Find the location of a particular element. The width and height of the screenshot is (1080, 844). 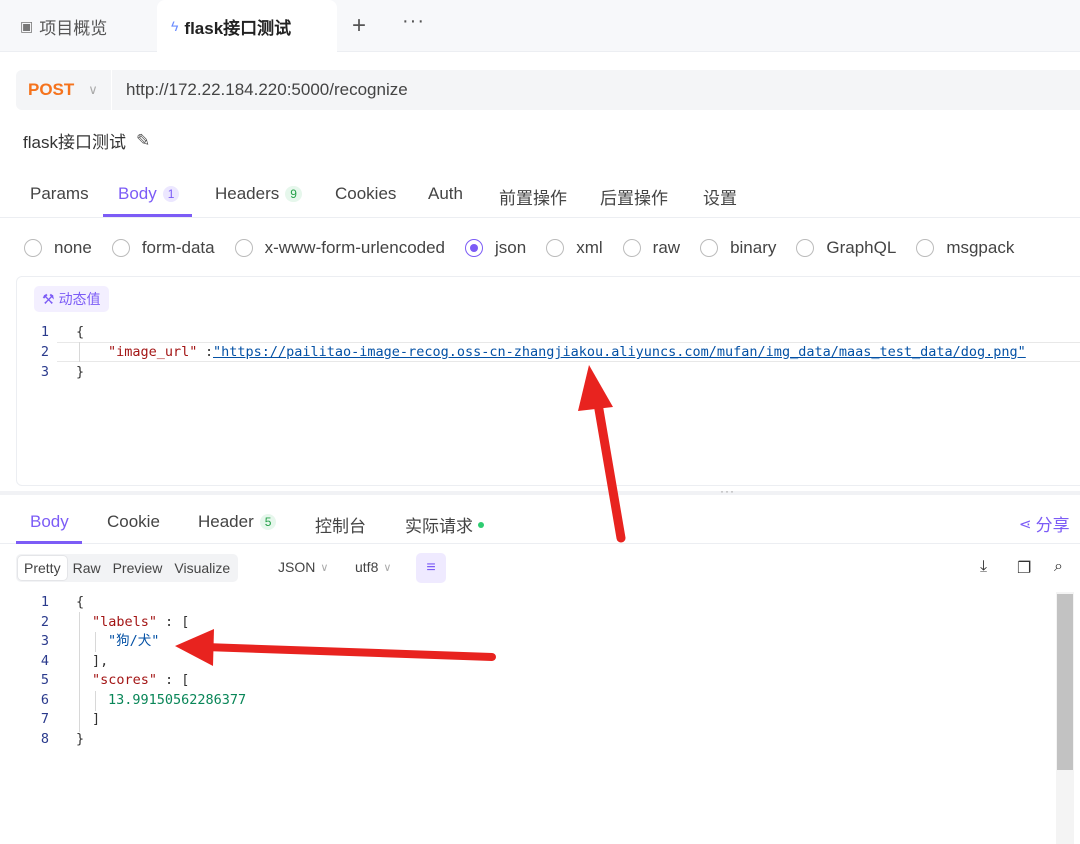

json-number: 13.99150562286377 is located at coordinates (177, 699).